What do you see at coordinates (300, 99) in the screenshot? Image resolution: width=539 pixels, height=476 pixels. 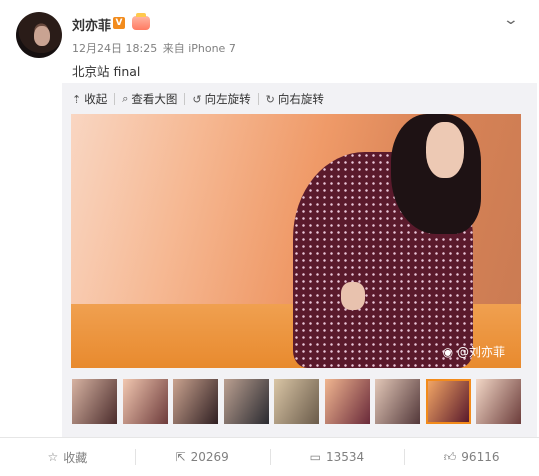 I see `rotate-right-label: 向右旋转` at bounding box center [300, 99].